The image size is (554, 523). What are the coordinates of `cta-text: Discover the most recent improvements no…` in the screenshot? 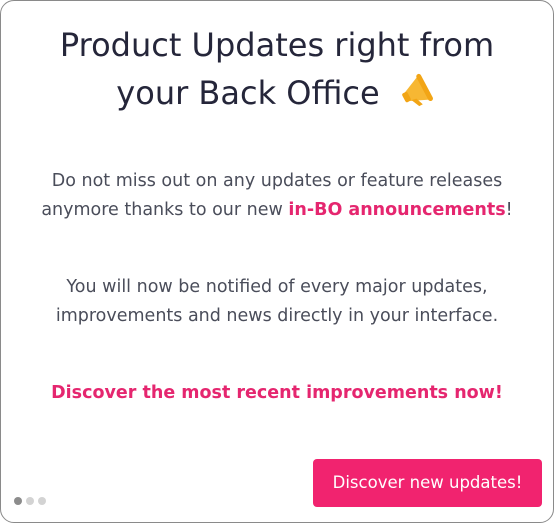 It's located at (277, 393).